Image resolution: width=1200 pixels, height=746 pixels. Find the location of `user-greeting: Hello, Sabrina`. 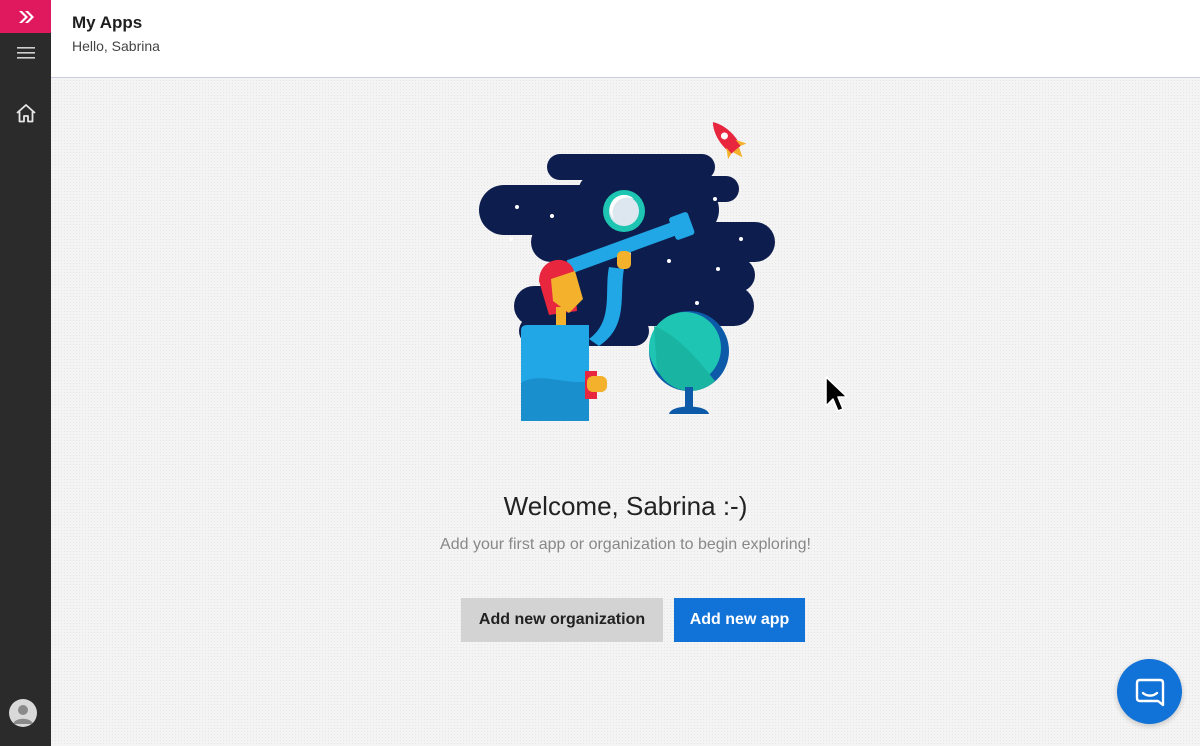

user-greeting: Hello, Sabrina is located at coordinates (116, 46).